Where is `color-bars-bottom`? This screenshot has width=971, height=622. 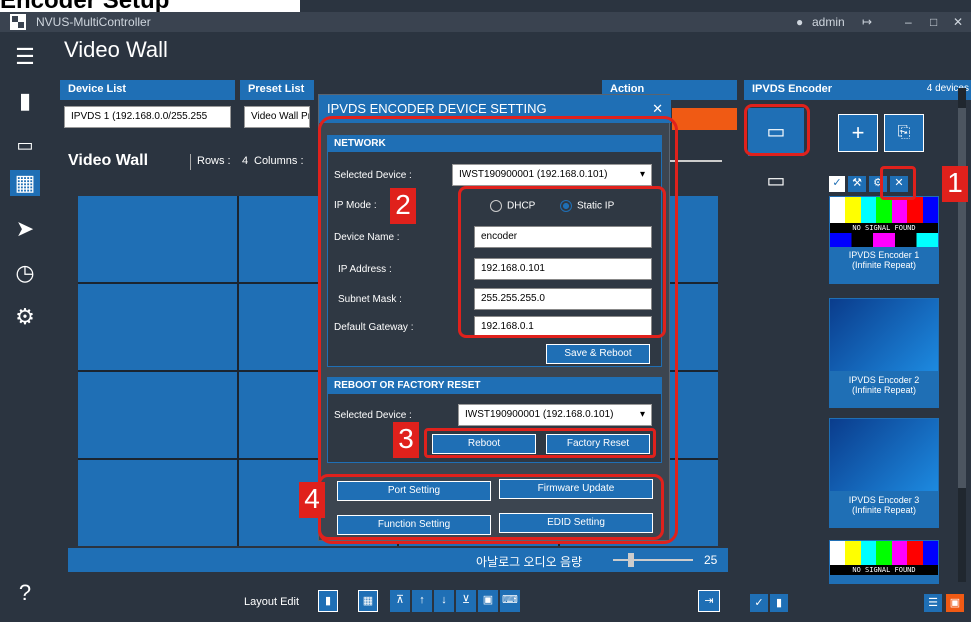 color-bars-bottom is located at coordinates (884, 240).